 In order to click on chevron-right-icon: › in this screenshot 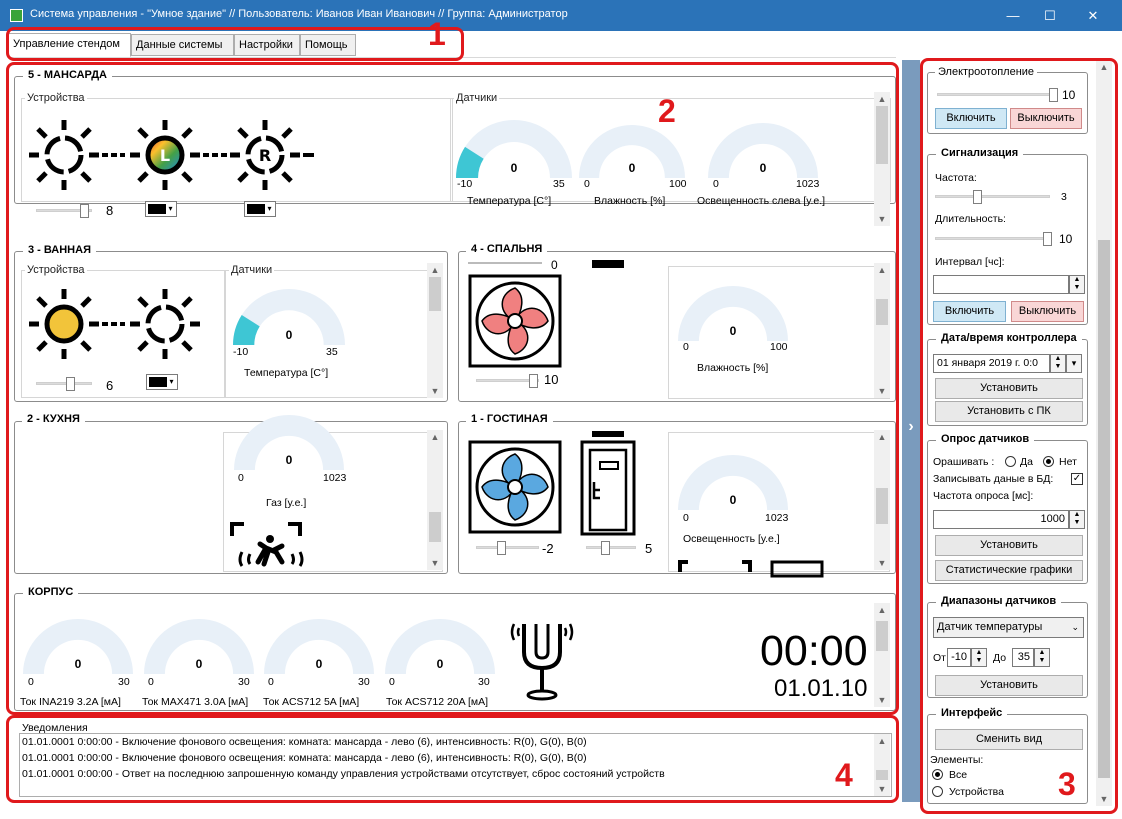, I will do `click(911, 426)`.